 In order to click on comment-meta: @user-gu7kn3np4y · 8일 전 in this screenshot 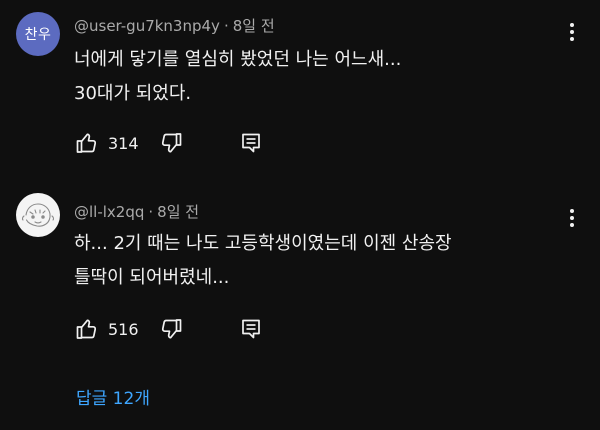, I will do `click(174, 25)`.